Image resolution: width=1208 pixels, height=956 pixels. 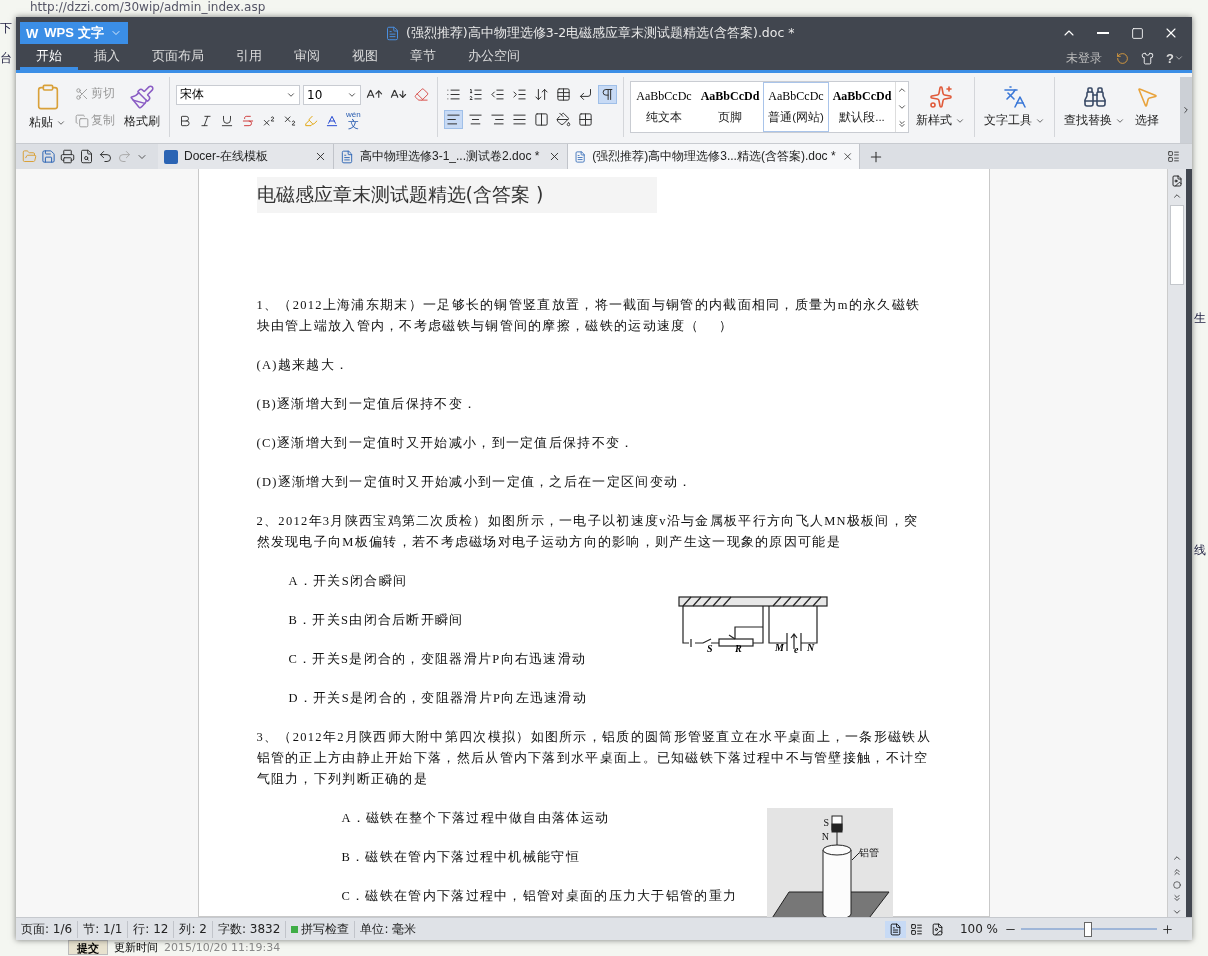 I want to click on folder-icon, so click(x=29, y=156).